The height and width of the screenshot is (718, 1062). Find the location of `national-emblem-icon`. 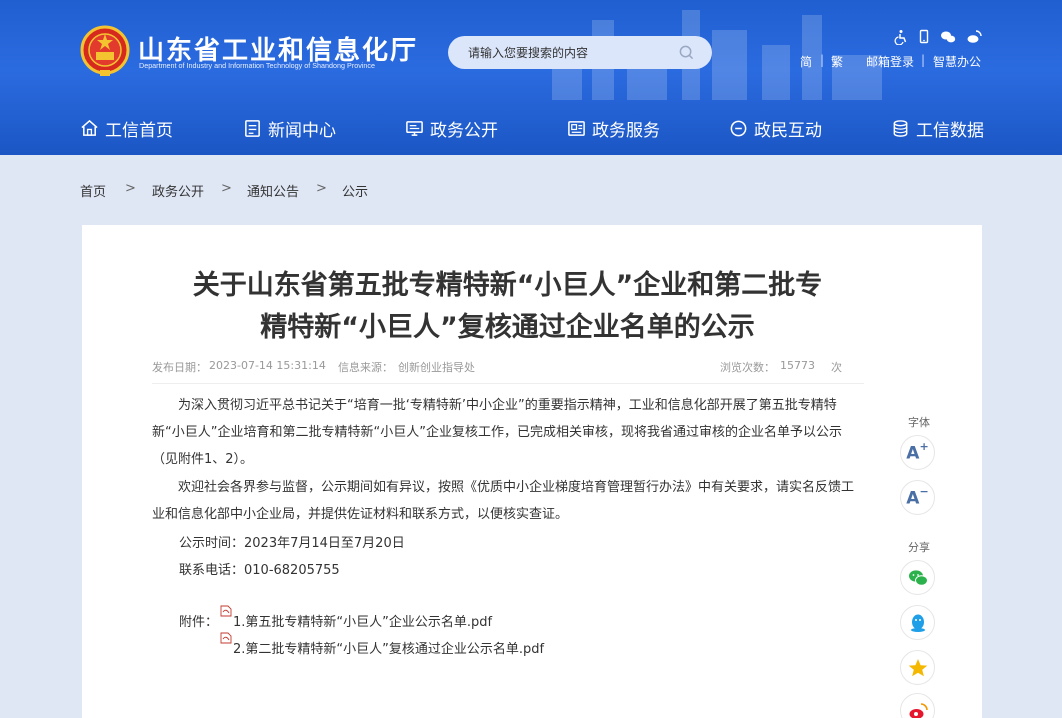

national-emblem-icon is located at coordinates (105, 50).